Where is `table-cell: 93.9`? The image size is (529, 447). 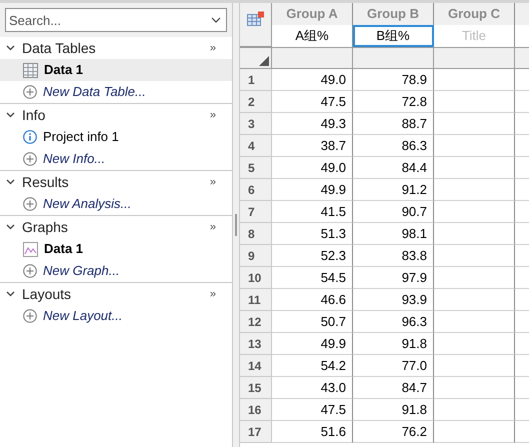 table-cell: 93.9 is located at coordinates (393, 300).